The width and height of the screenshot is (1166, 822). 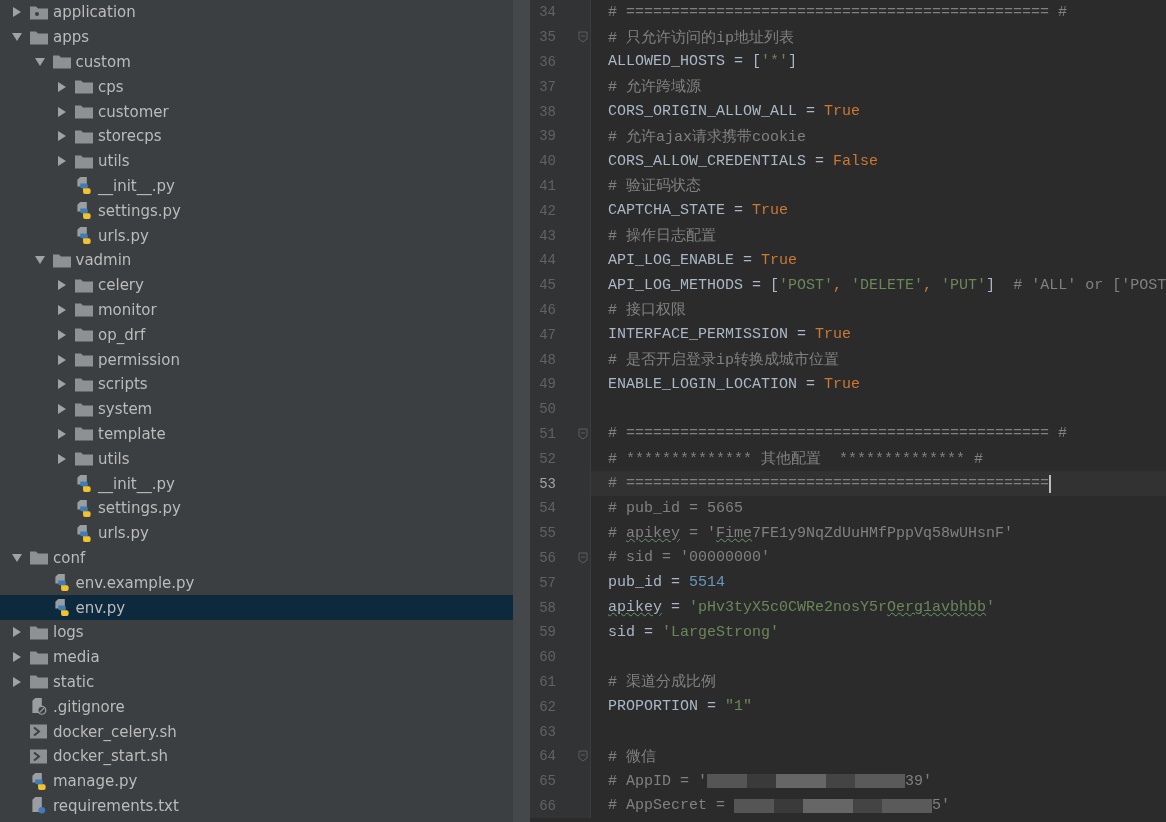 What do you see at coordinates (256, 558) in the screenshot?
I see `tree-item: conf` at bounding box center [256, 558].